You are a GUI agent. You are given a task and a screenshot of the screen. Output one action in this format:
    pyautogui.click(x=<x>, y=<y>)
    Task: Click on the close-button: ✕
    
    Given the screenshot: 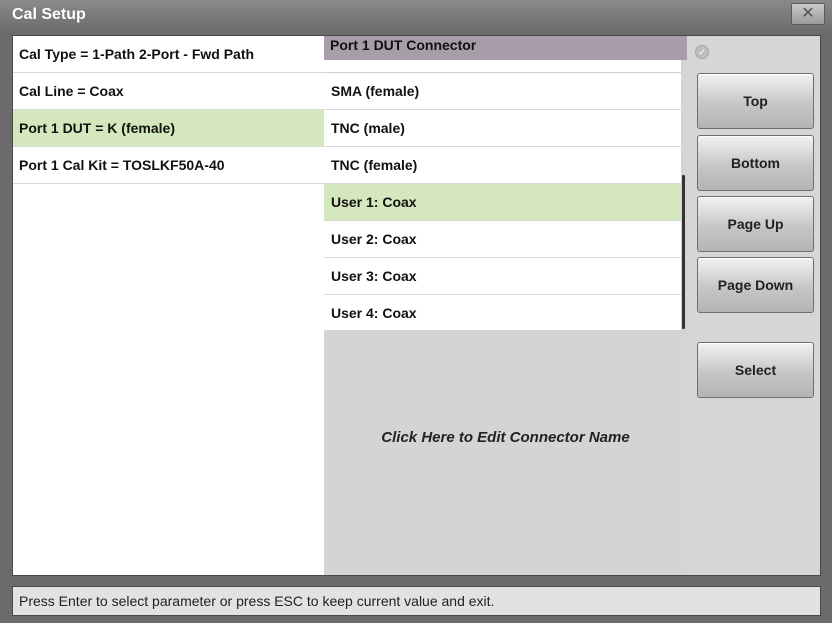 What is the action you would take?
    pyautogui.click(x=808, y=14)
    